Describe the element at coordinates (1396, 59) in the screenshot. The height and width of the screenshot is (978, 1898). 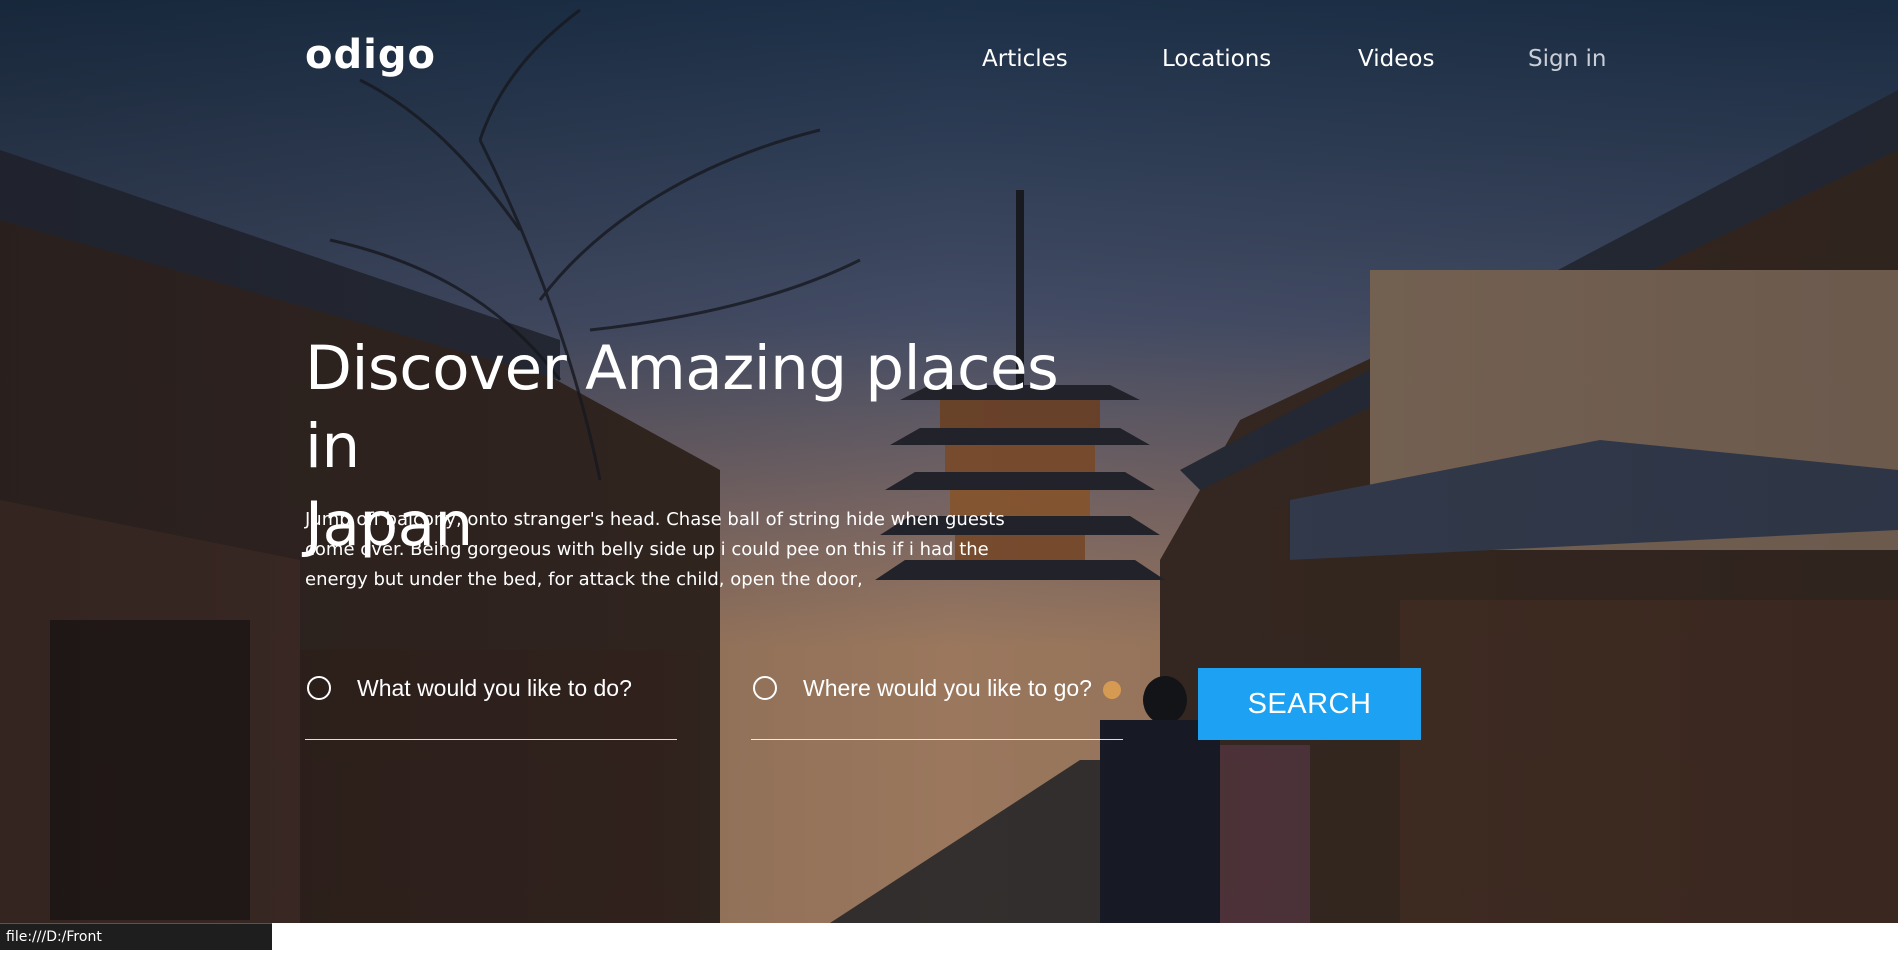
I see `nav-videos-link: Videos` at that location.